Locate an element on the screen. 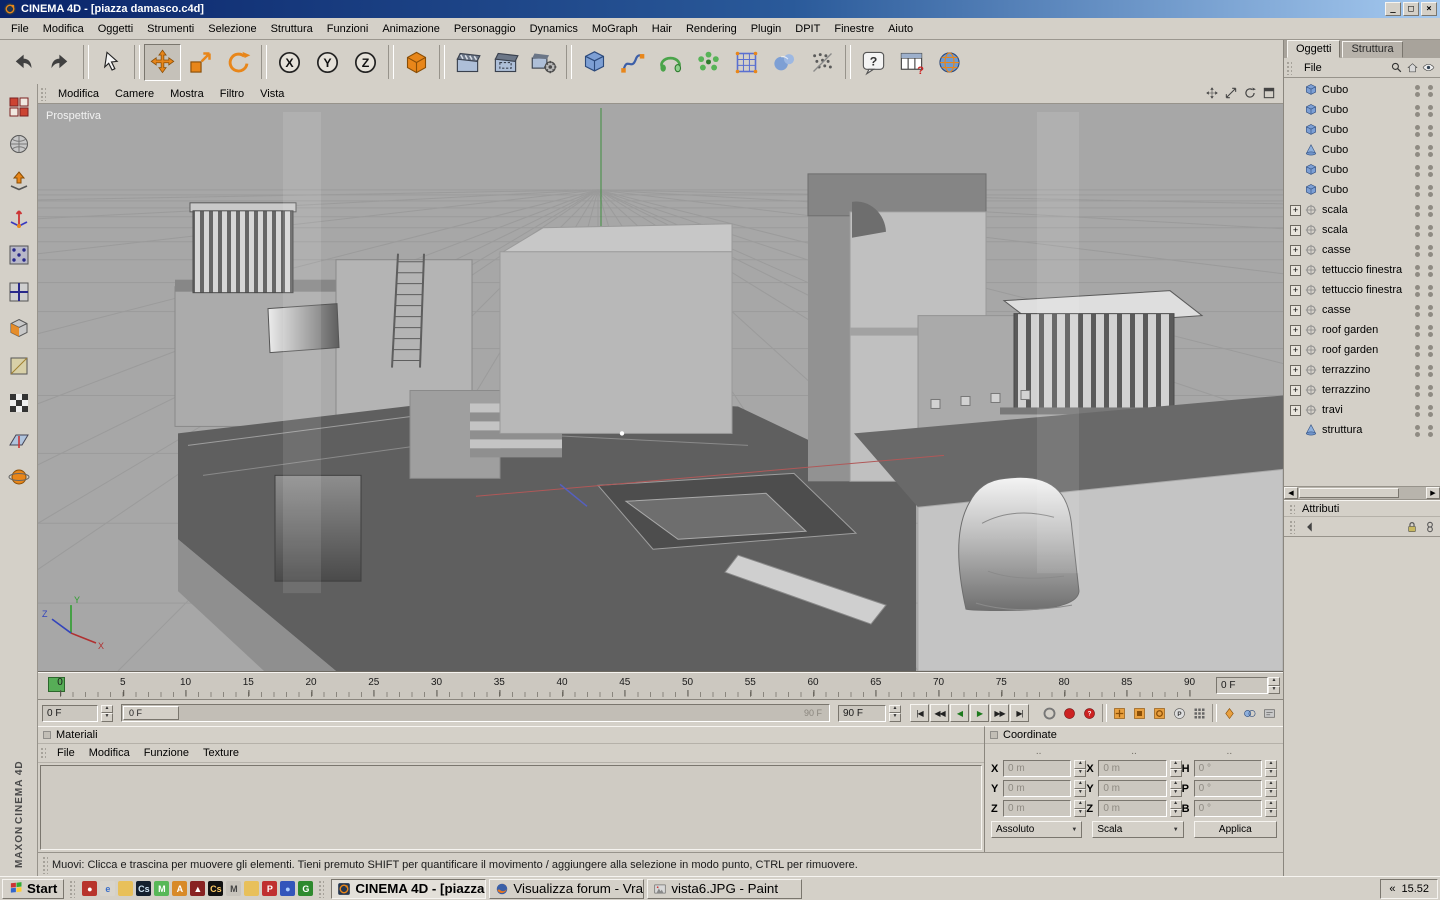 Image resolution: width=1440 pixels, height=900 pixels. record-point-level-button is located at coordinates (1199, 713).